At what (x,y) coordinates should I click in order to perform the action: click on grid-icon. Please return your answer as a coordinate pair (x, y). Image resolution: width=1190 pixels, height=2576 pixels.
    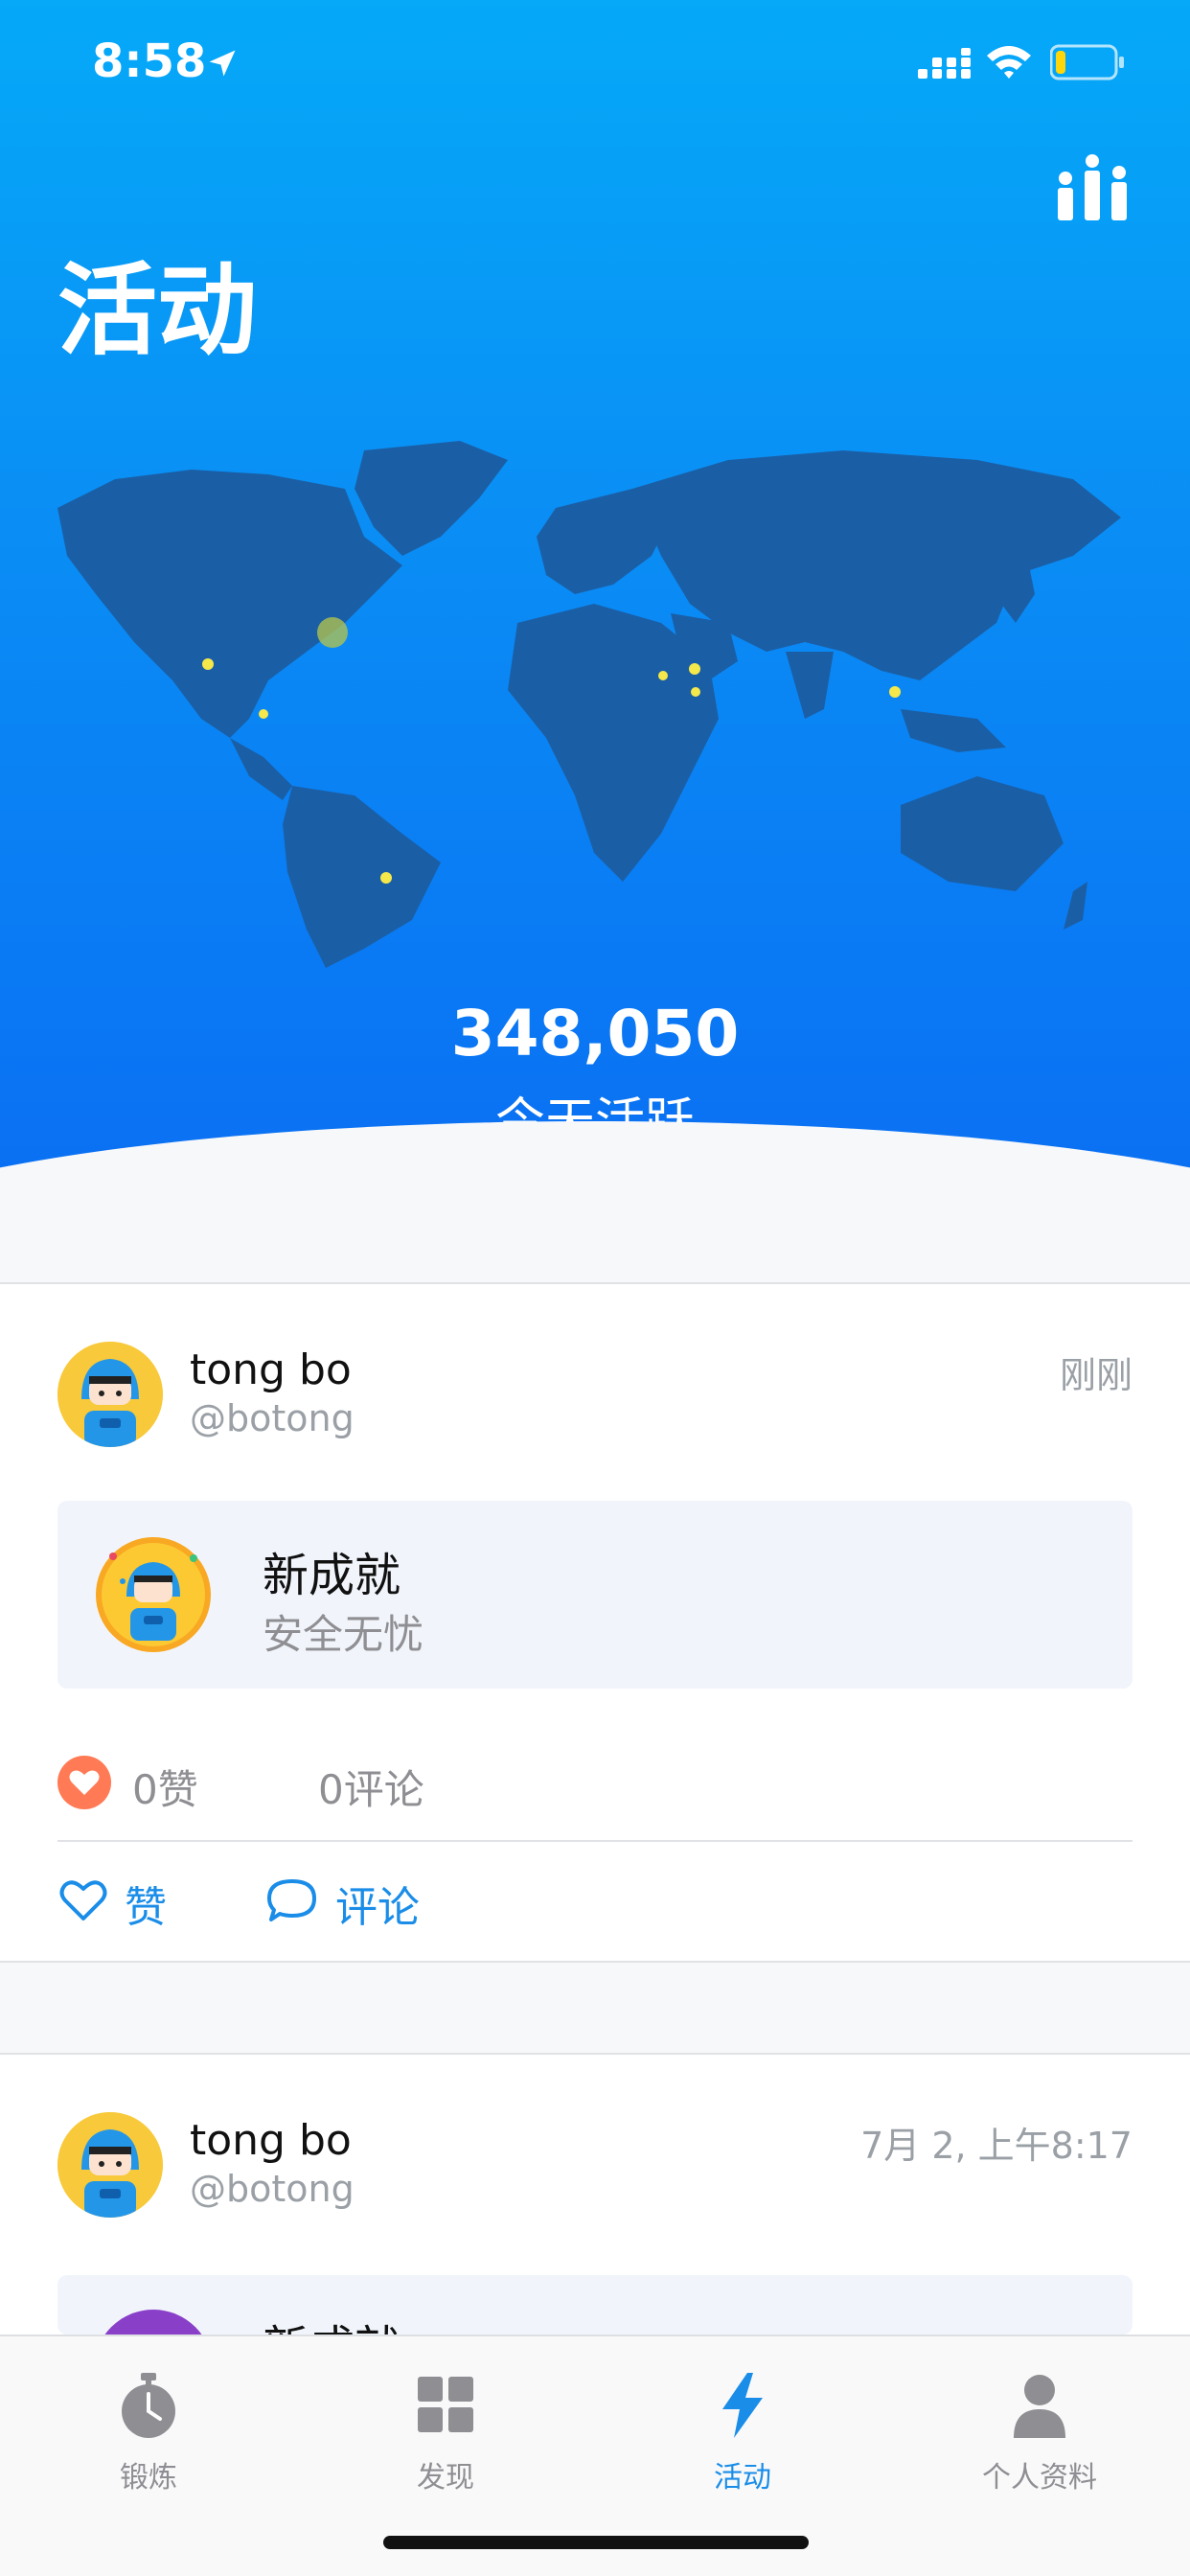
    Looking at the image, I should click on (445, 2404).